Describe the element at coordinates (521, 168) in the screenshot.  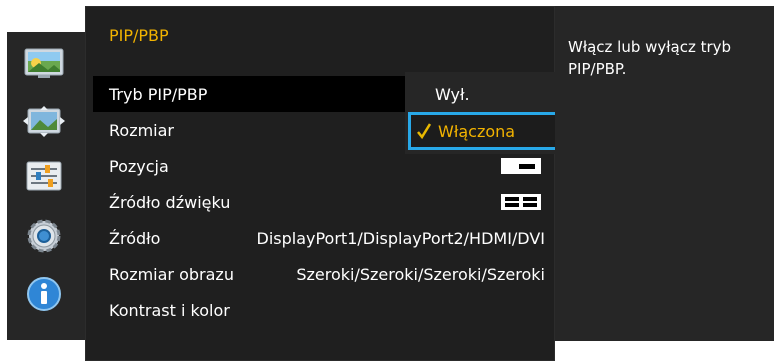
I see `position-icon` at that location.